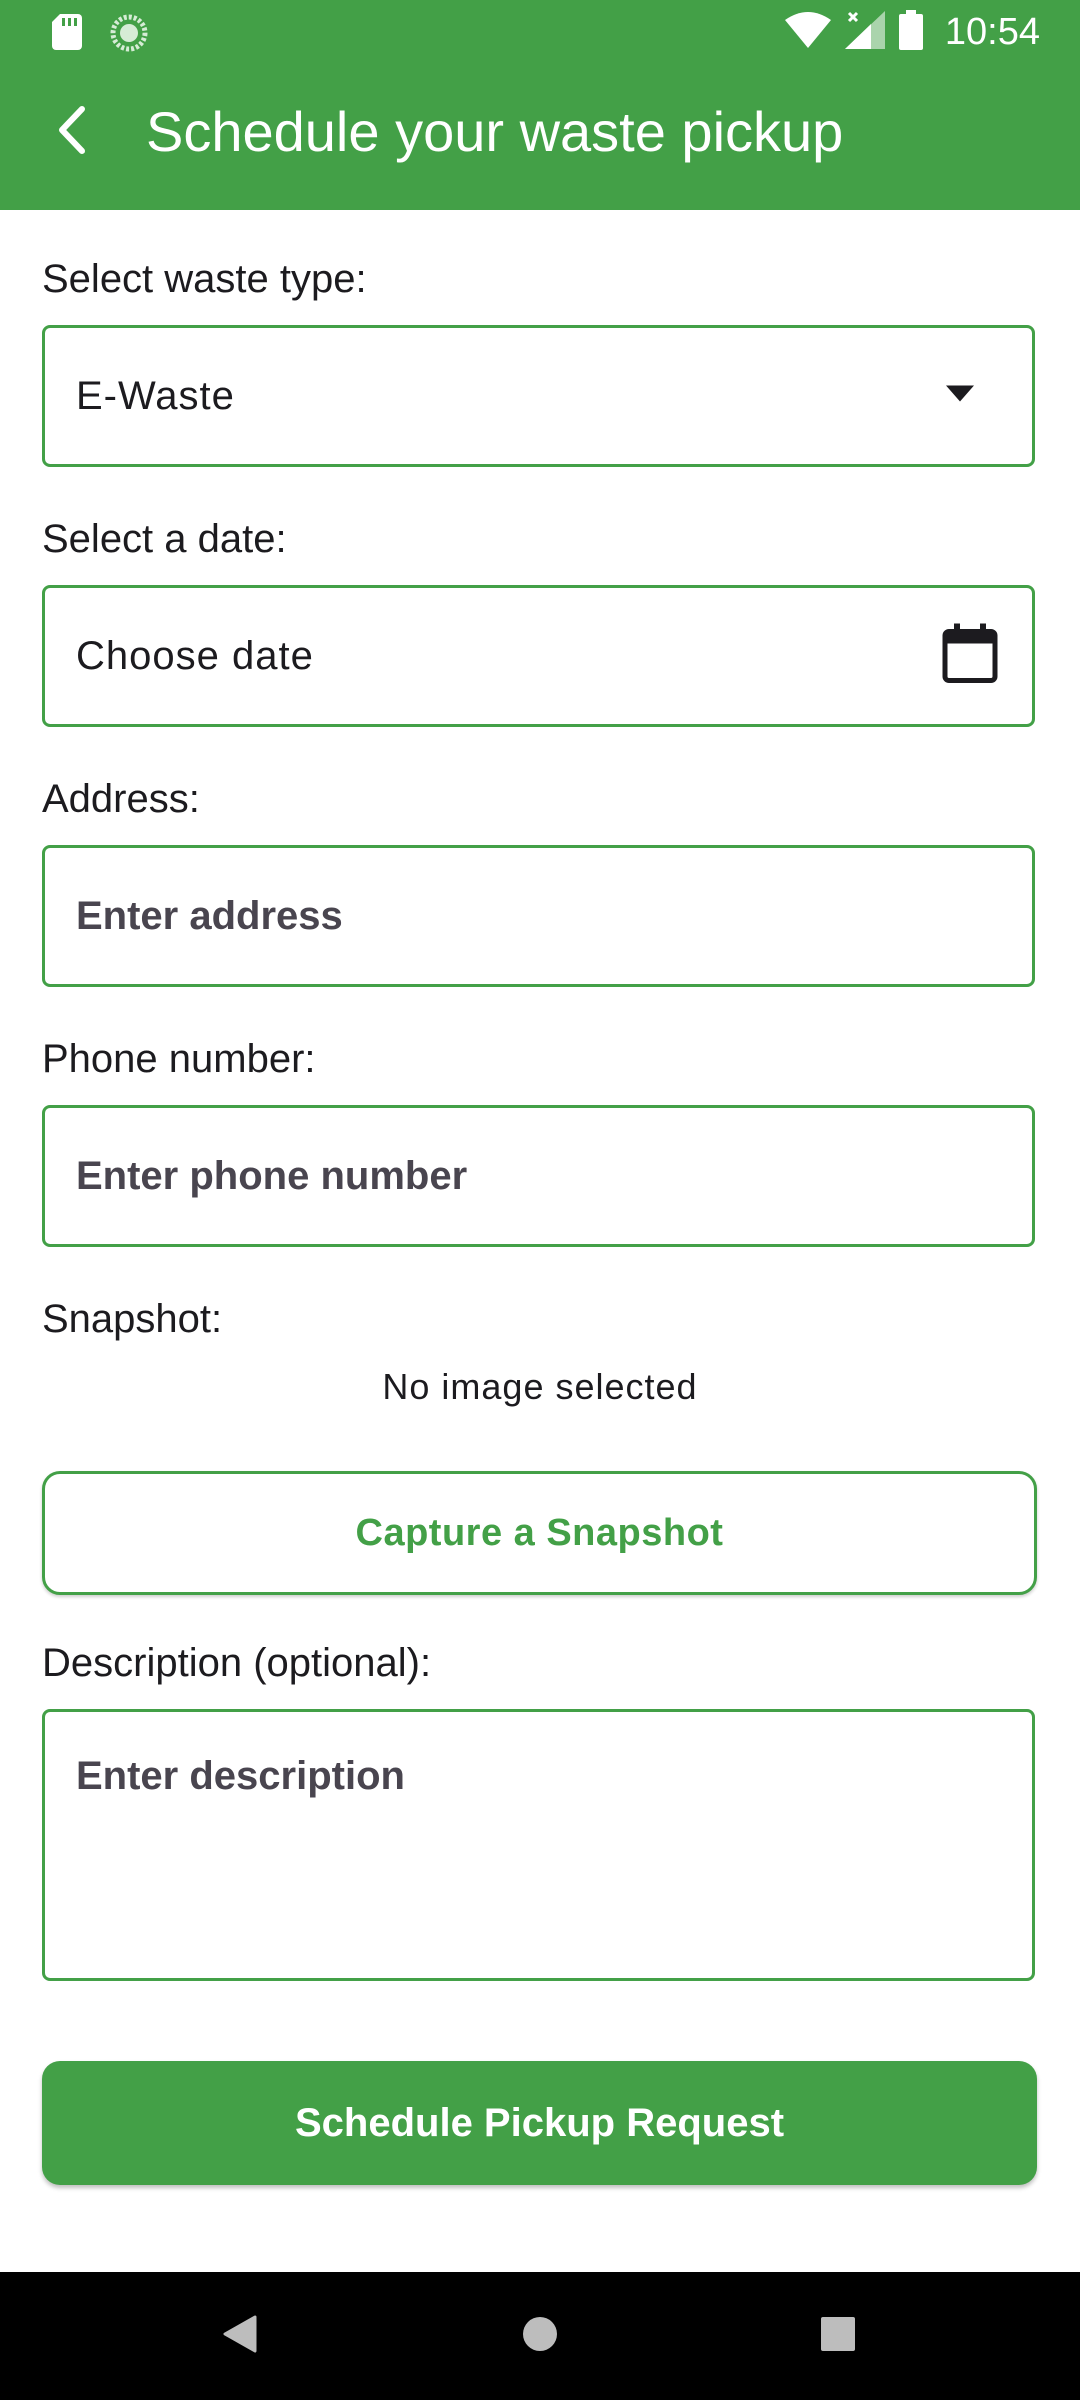 This screenshot has width=1080, height=2400. I want to click on loading-icon, so click(129, 35).